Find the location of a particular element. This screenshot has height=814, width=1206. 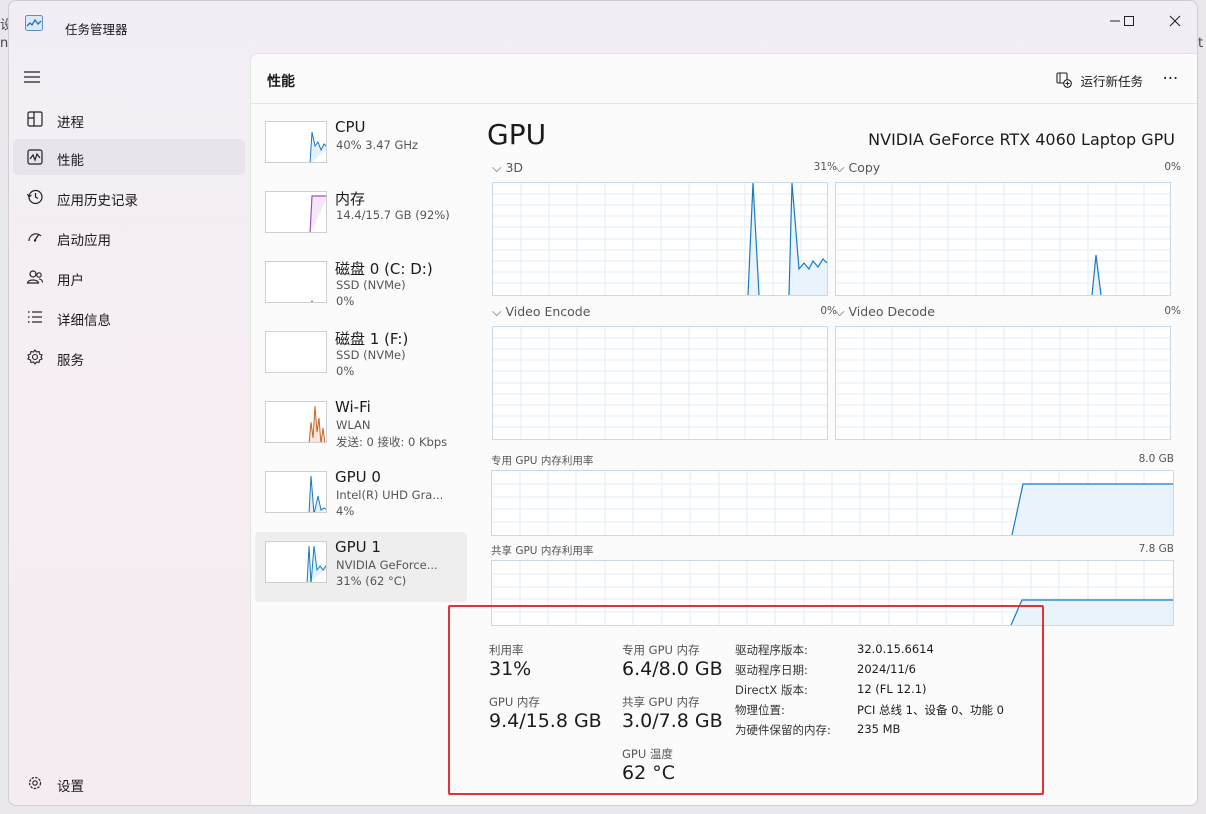

sidebar-item-startup-apps: 启动应用 is located at coordinates (129, 237).